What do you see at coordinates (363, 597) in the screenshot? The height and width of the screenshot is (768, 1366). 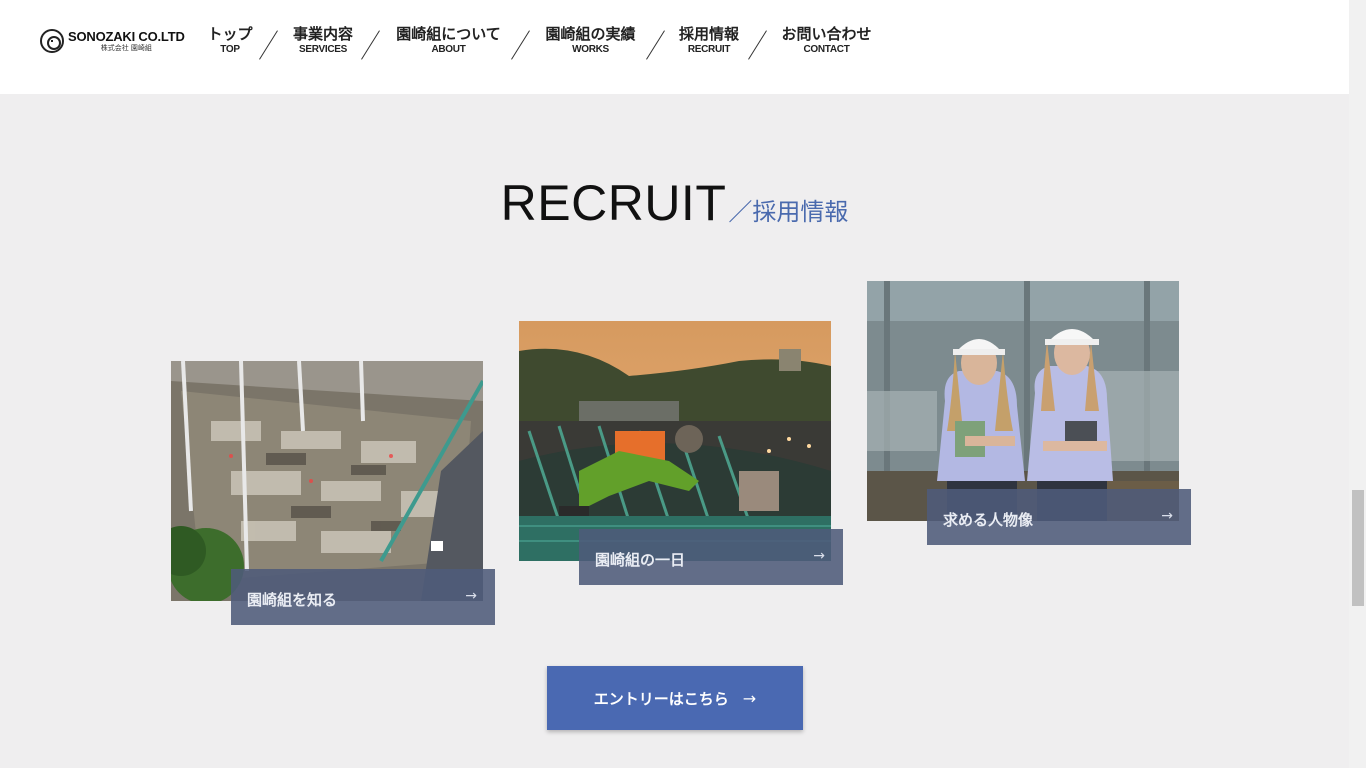 I see `recruit-card-label: 園崎組を知る →` at bounding box center [363, 597].